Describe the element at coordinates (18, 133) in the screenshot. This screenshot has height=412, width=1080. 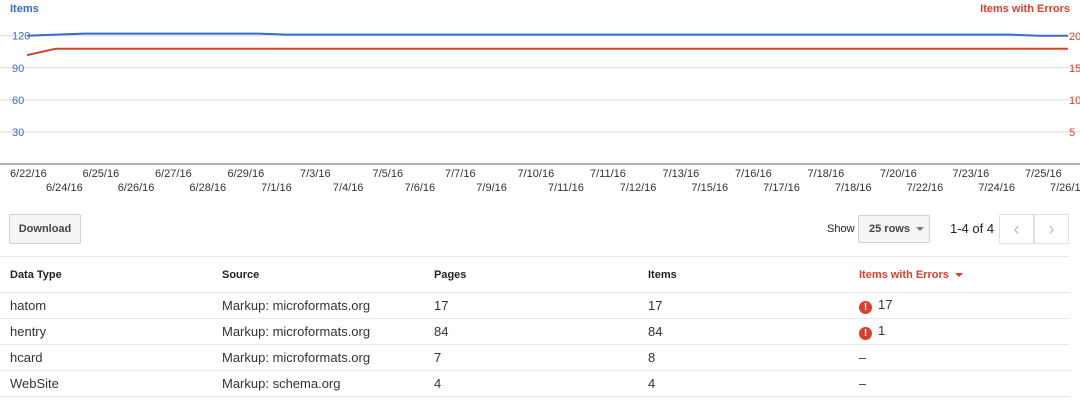
I see `y-left-tick-label: 30` at that location.